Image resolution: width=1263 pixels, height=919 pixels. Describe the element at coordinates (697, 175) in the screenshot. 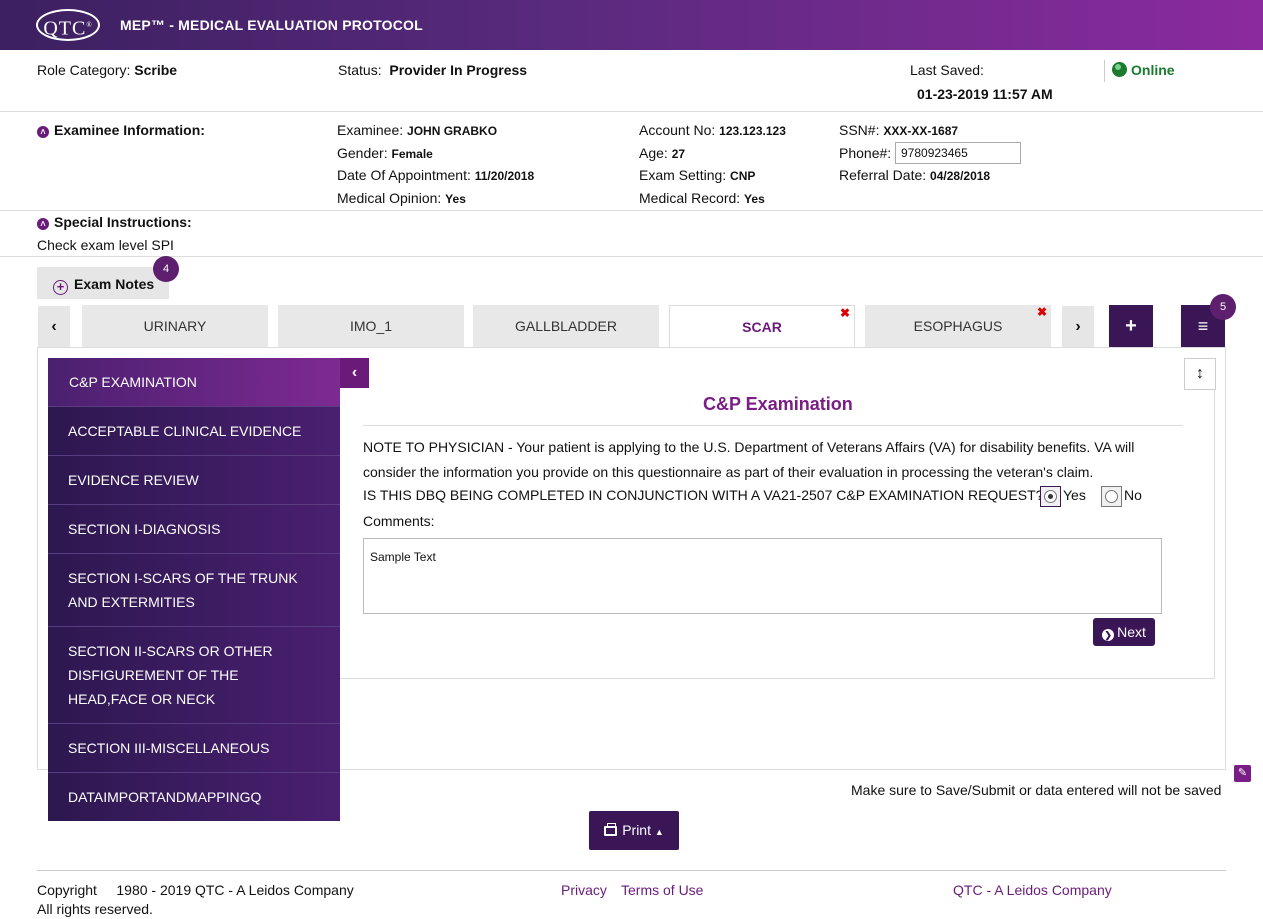

I see `exam-setting-field: Exam Setting: CNP` at that location.